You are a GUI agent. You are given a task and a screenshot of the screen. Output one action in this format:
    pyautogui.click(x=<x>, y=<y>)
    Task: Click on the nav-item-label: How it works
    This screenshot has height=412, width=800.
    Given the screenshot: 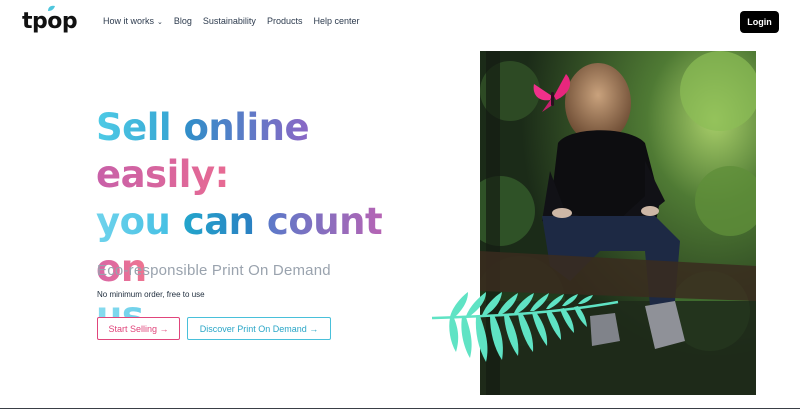 What is the action you would take?
    pyautogui.click(x=129, y=21)
    